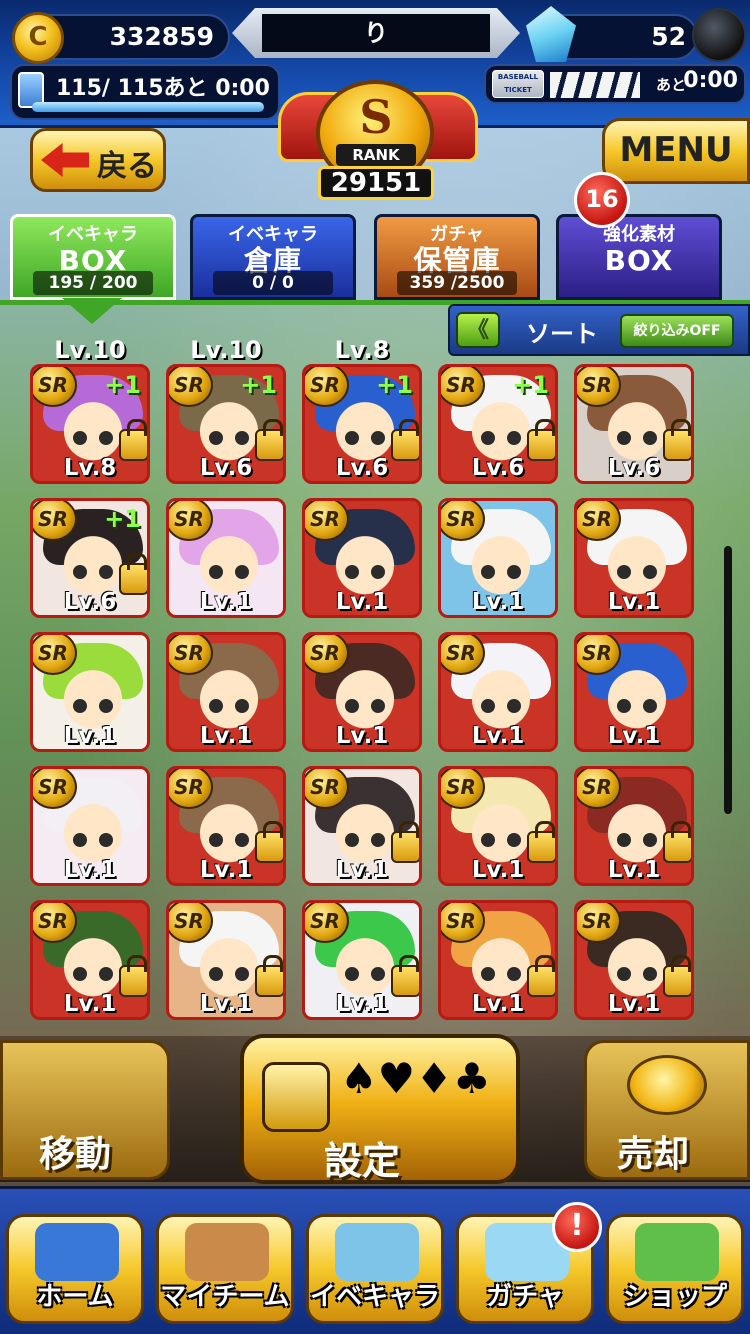 The image size is (750, 1334). I want to click on nav-button-event-chara: イベキャラ, so click(375, 1269).